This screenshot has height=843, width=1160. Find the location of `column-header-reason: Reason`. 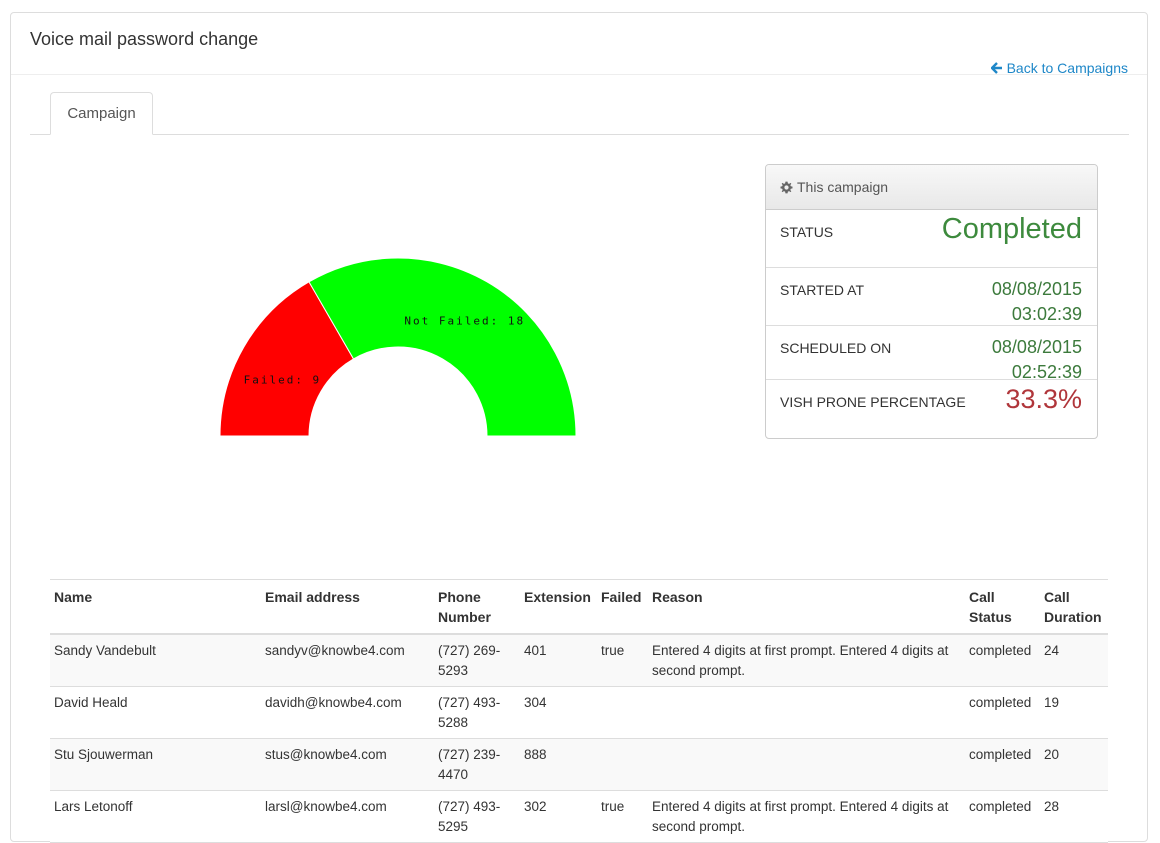

column-header-reason: Reason is located at coordinates (806, 607).